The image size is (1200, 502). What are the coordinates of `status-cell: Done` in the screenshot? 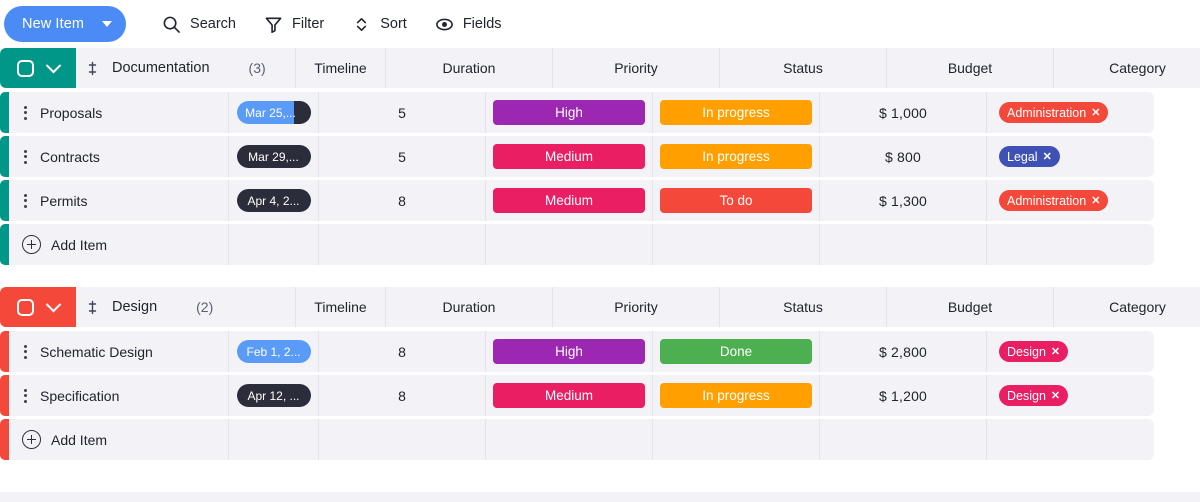 It's located at (736, 351).